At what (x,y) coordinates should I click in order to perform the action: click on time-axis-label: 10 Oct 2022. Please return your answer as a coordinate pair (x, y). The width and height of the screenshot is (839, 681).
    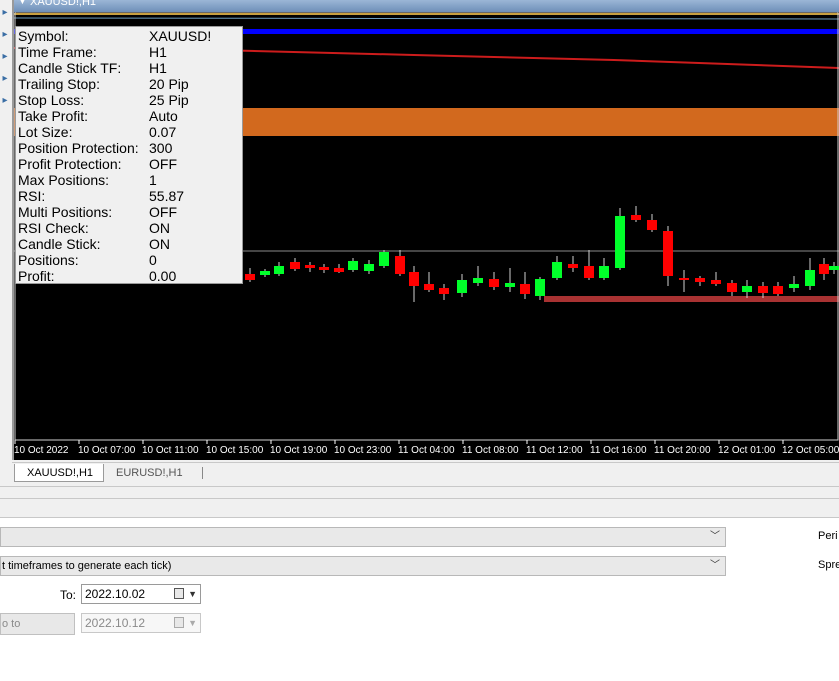
    Looking at the image, I should click on (41, 450).